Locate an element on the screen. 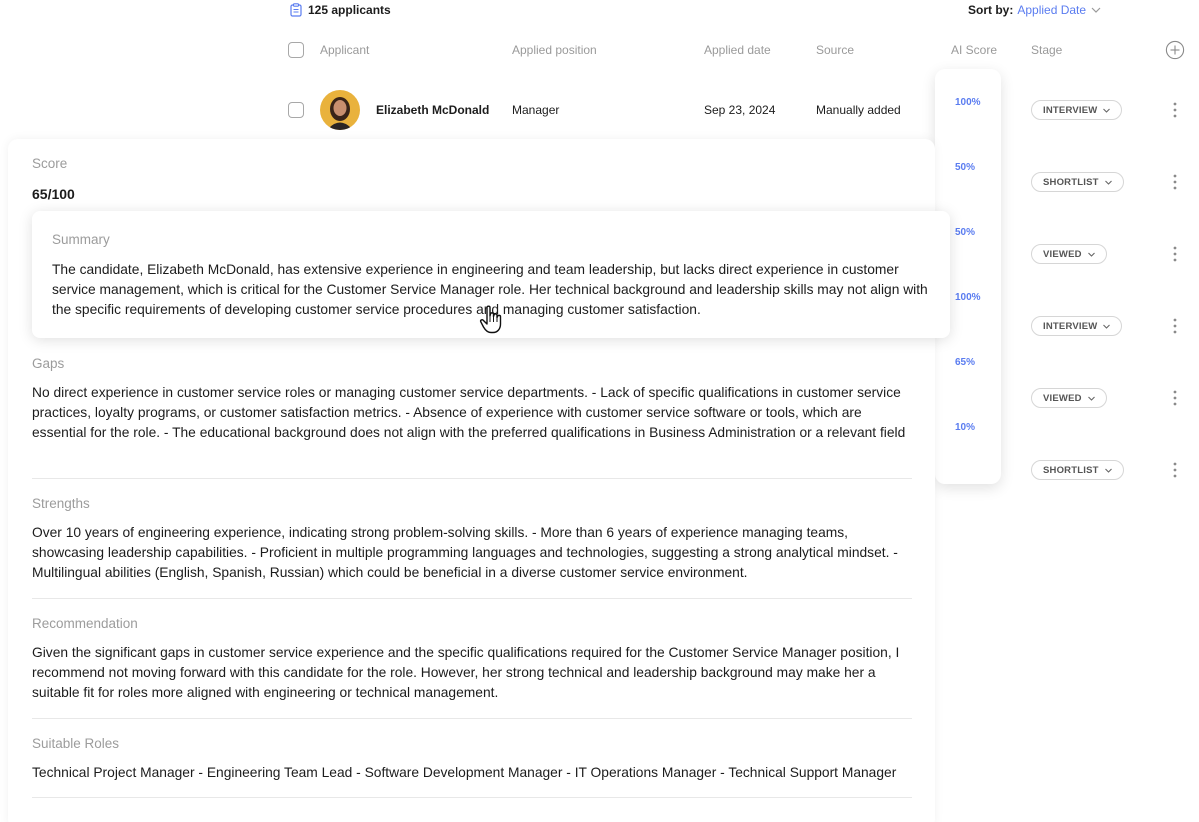 The width and height of the screenshot is (1199, 822). column-ai-score: AI Score is located at coordinates (974, 50).